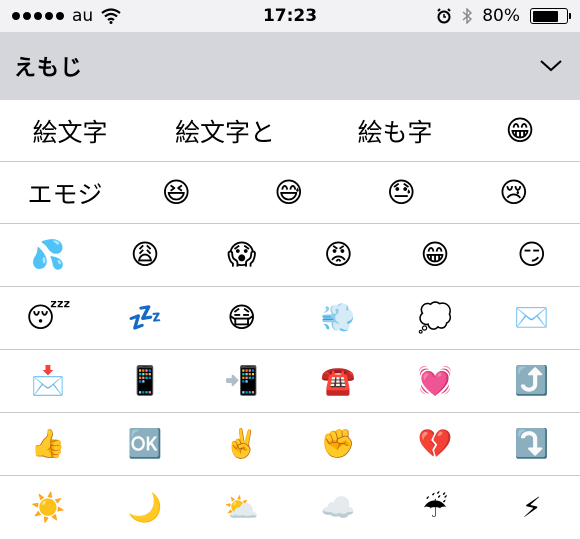 Image resolution: width=580 pixels, height=539 pixels. I want to click on candidate-emoji: 💤, so click(145, 318).